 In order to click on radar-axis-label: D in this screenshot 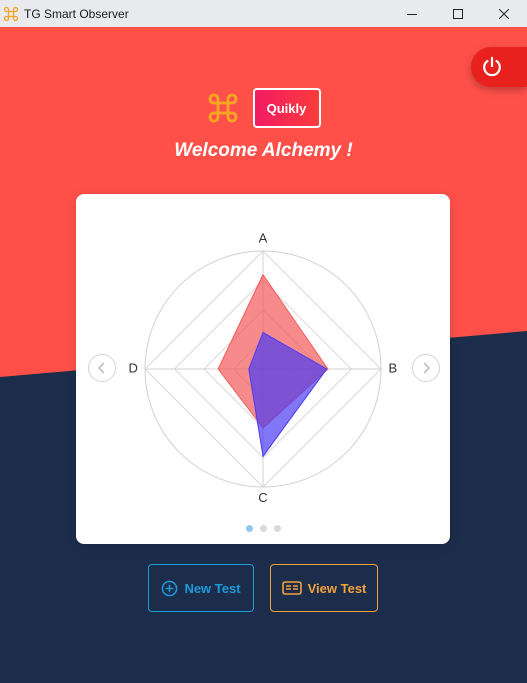, I will do `click(133, 367)`.